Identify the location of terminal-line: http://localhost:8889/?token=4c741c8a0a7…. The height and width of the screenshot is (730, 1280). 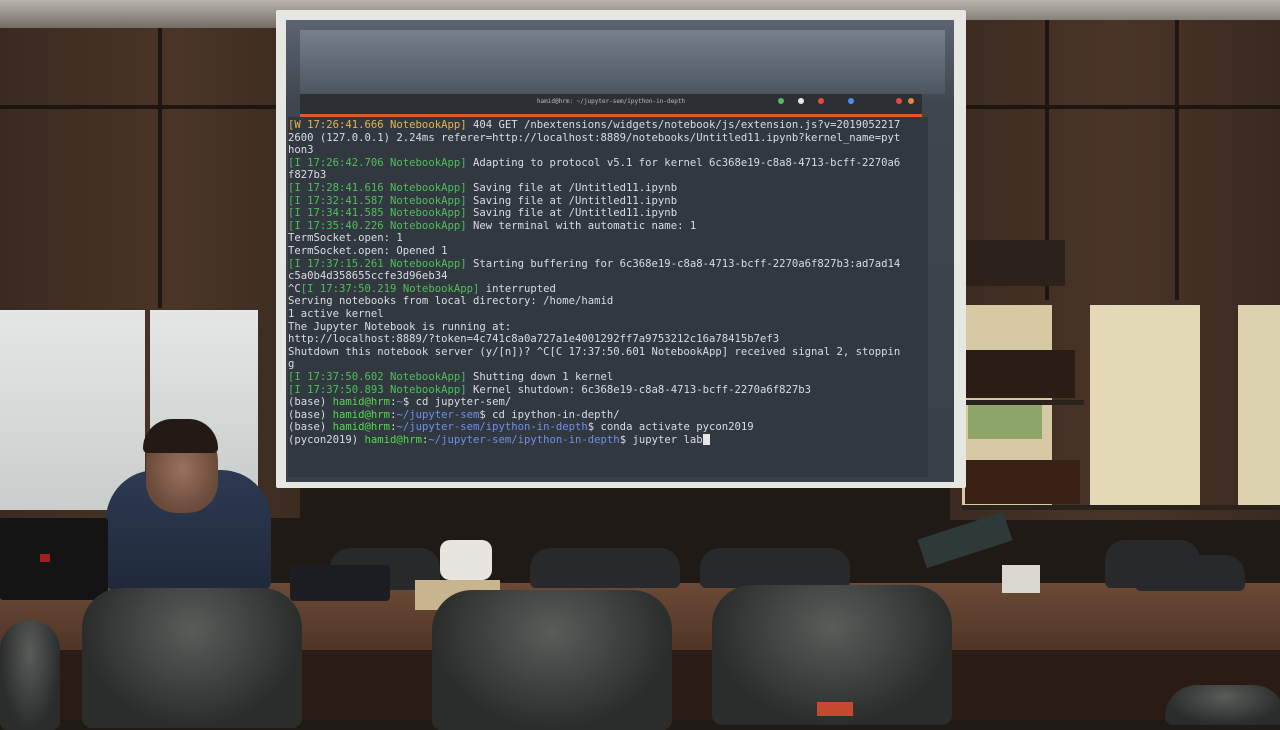
(533, 339).